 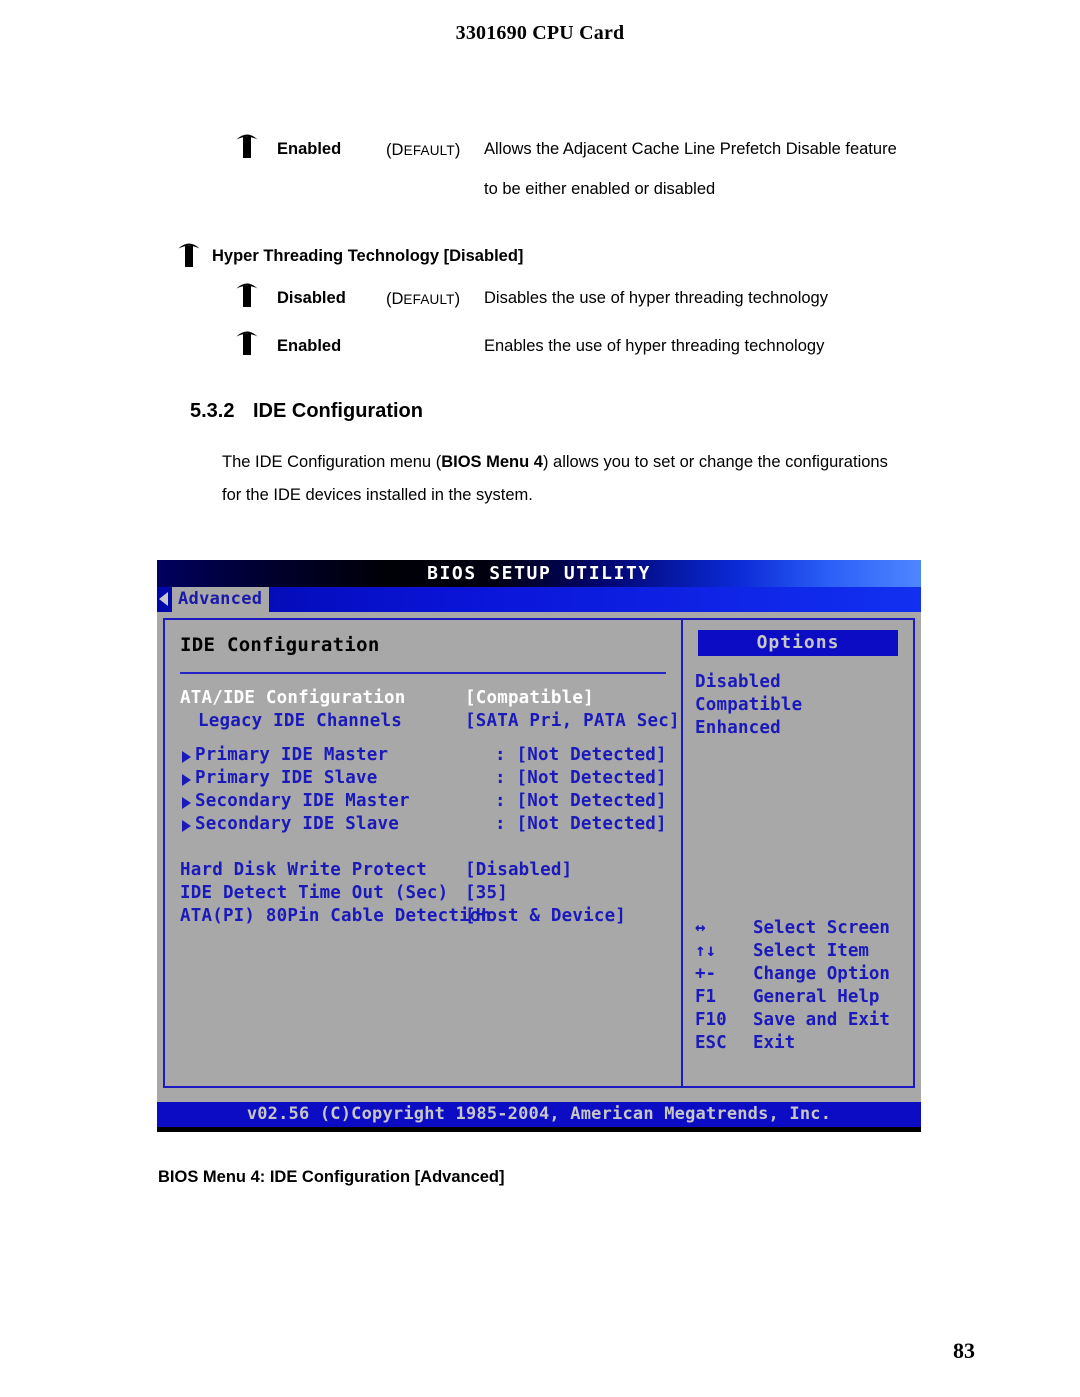 What do you see at coordinates (311, 298) in the screenshot?
I see `option-label-disabled: Disabled` at bounding box center [311, 298].